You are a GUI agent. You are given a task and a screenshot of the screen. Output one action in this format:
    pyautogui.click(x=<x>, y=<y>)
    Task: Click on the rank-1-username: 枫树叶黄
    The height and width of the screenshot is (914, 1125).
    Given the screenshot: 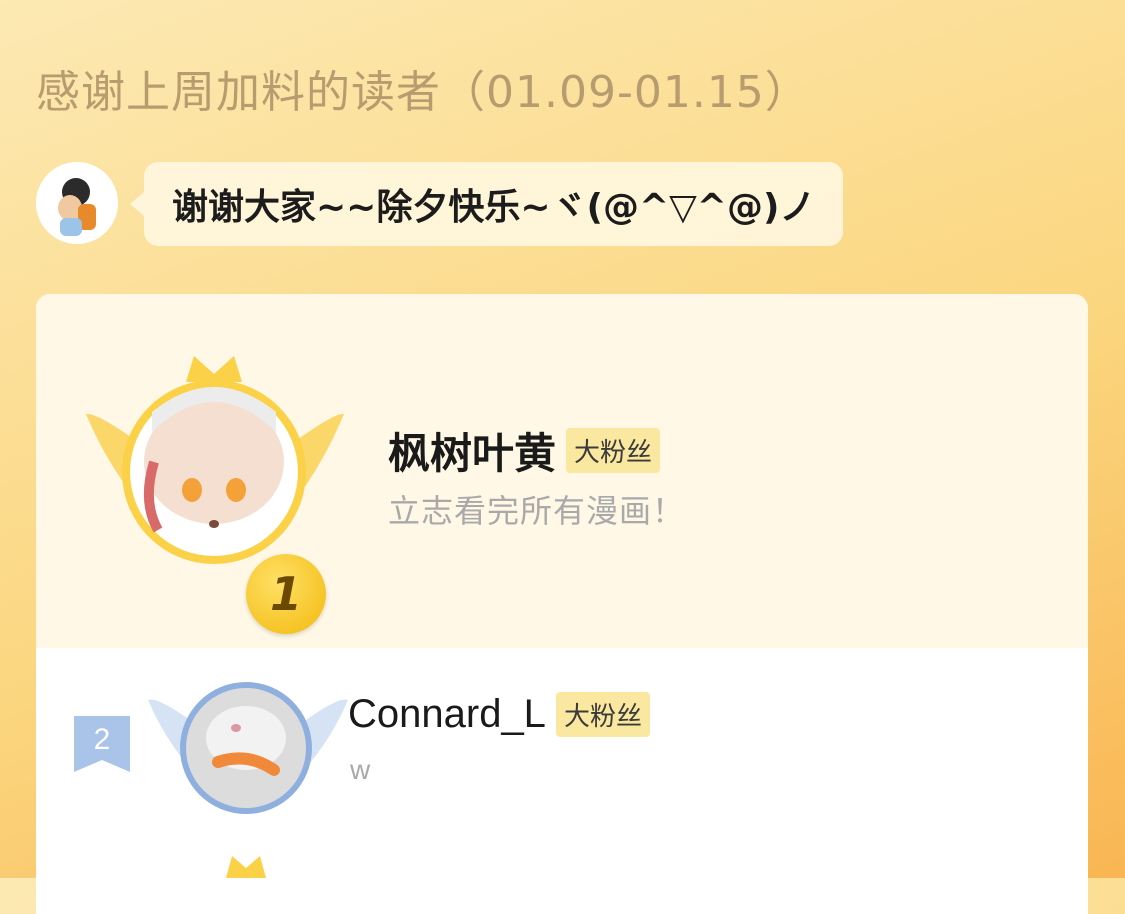 What is the action you would take?
    pyautogui.click(x=472, y=450)
    